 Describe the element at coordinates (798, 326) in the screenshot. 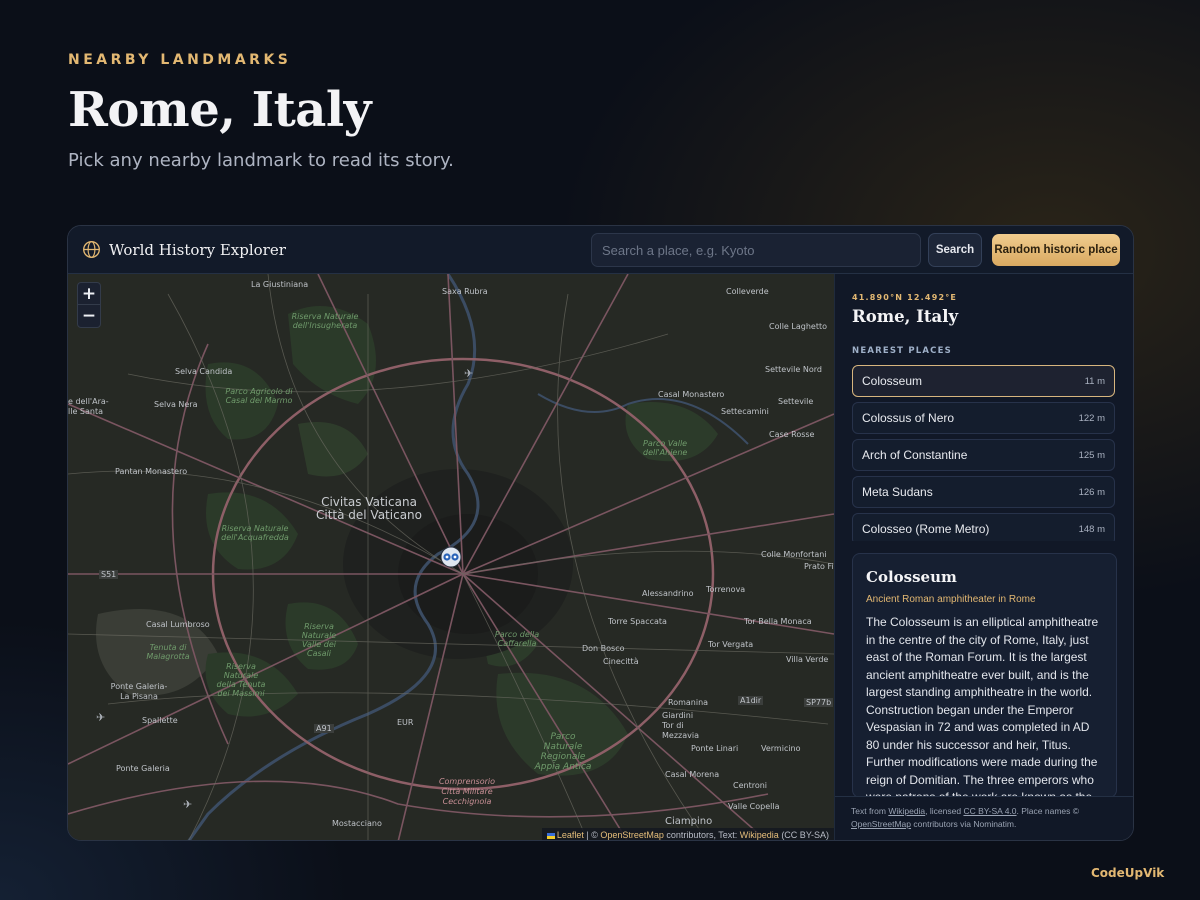

I see `map-label: Colle Laghetto` at that location.